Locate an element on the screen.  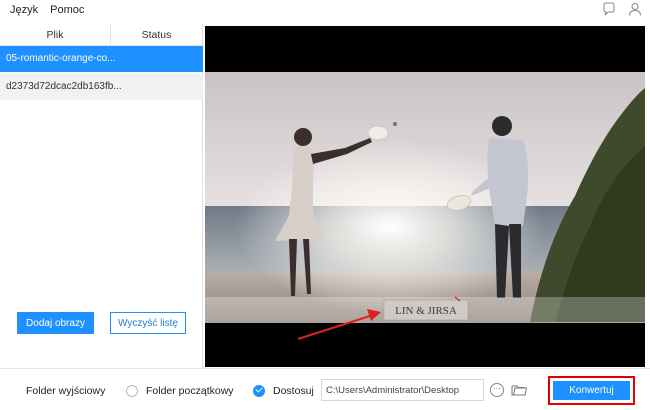
file-list-header: Plik Status is located at coordinates (101, 35).